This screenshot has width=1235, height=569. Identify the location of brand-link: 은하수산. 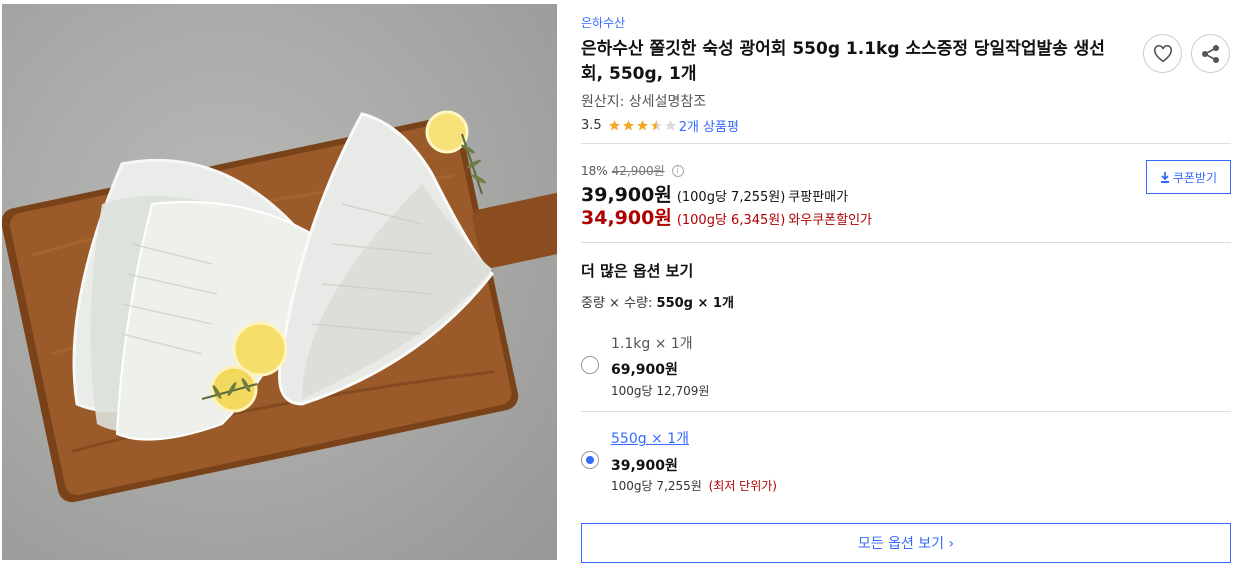
(603, 22).